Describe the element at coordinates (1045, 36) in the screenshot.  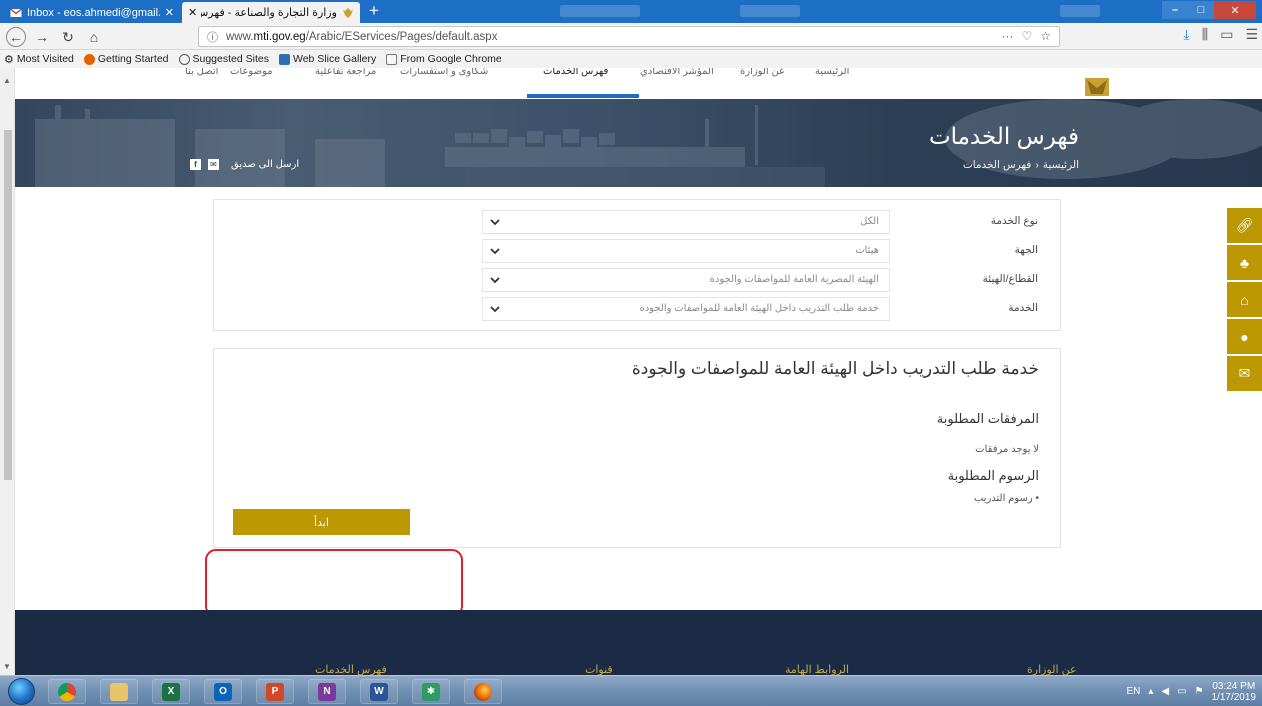
I see `bookmark-star-icon: ☆` at that location.